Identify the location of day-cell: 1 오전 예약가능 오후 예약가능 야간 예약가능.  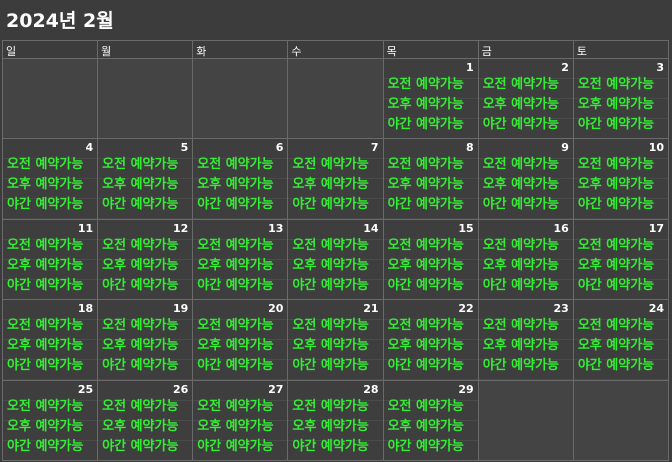
(431, 99).